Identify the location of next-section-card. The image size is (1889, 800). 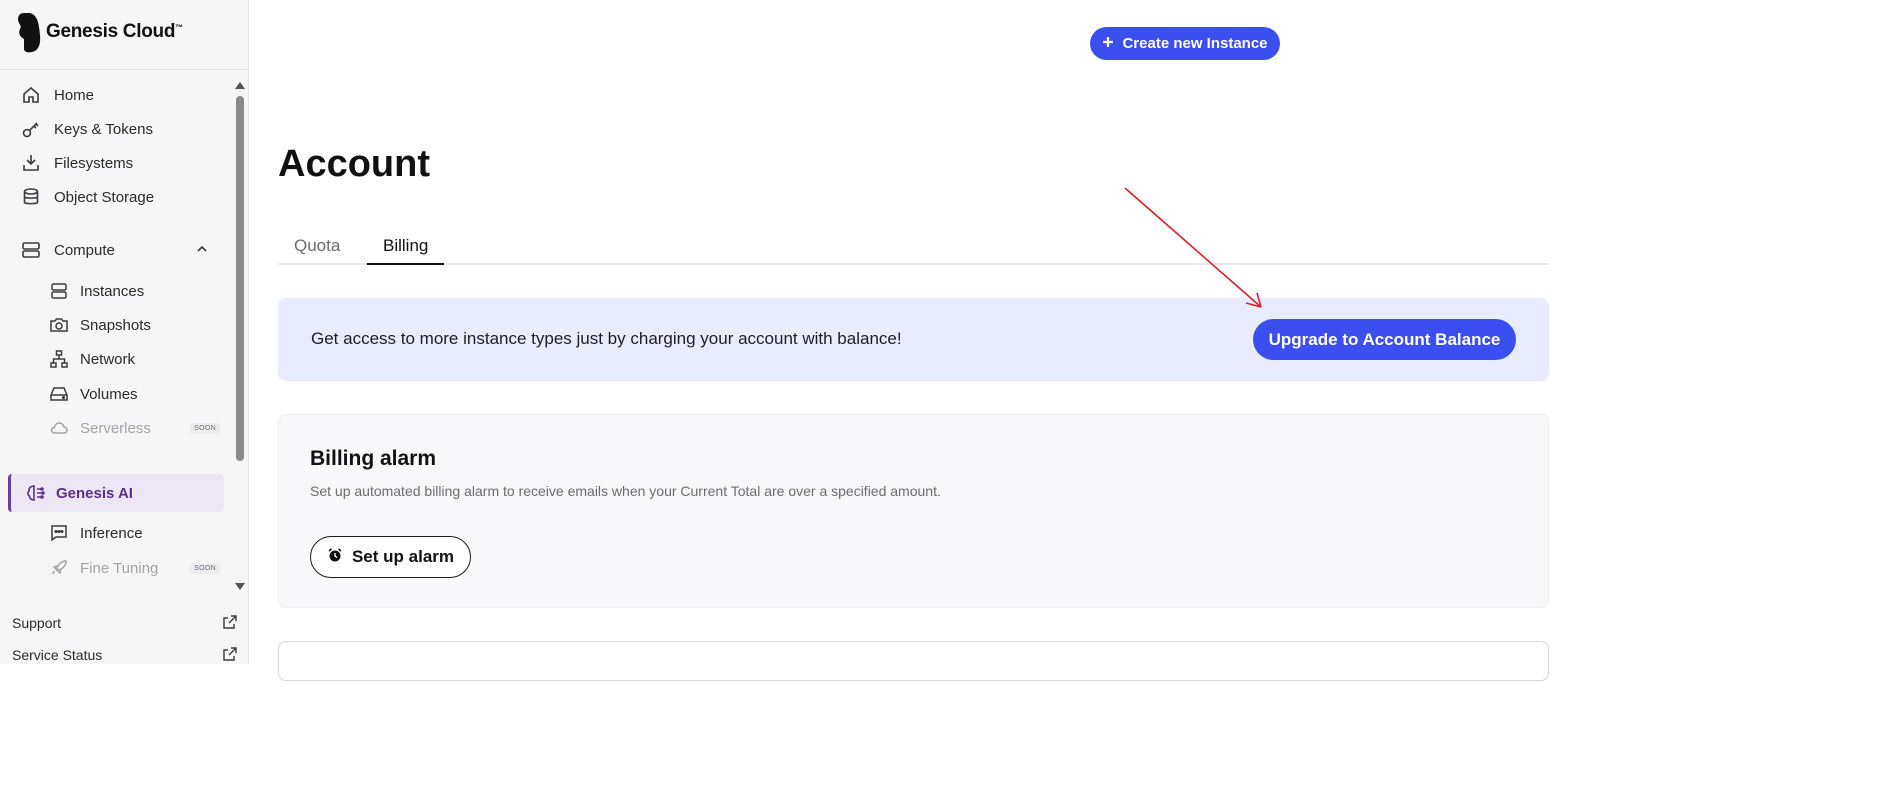
(913, 661).